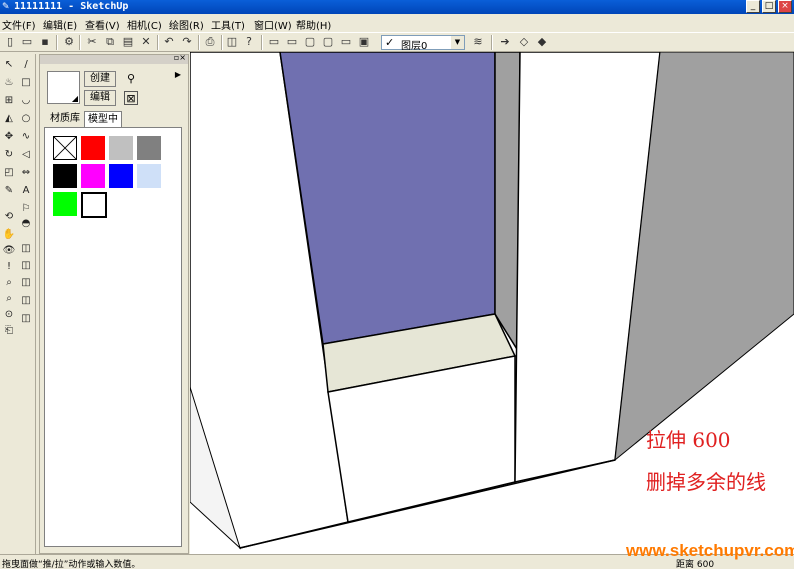  What do you see at coordinates (710, 550) in the screenshot?
I see `watermark-text: www.sketchupvr.com` at bounding box center [710, 550].